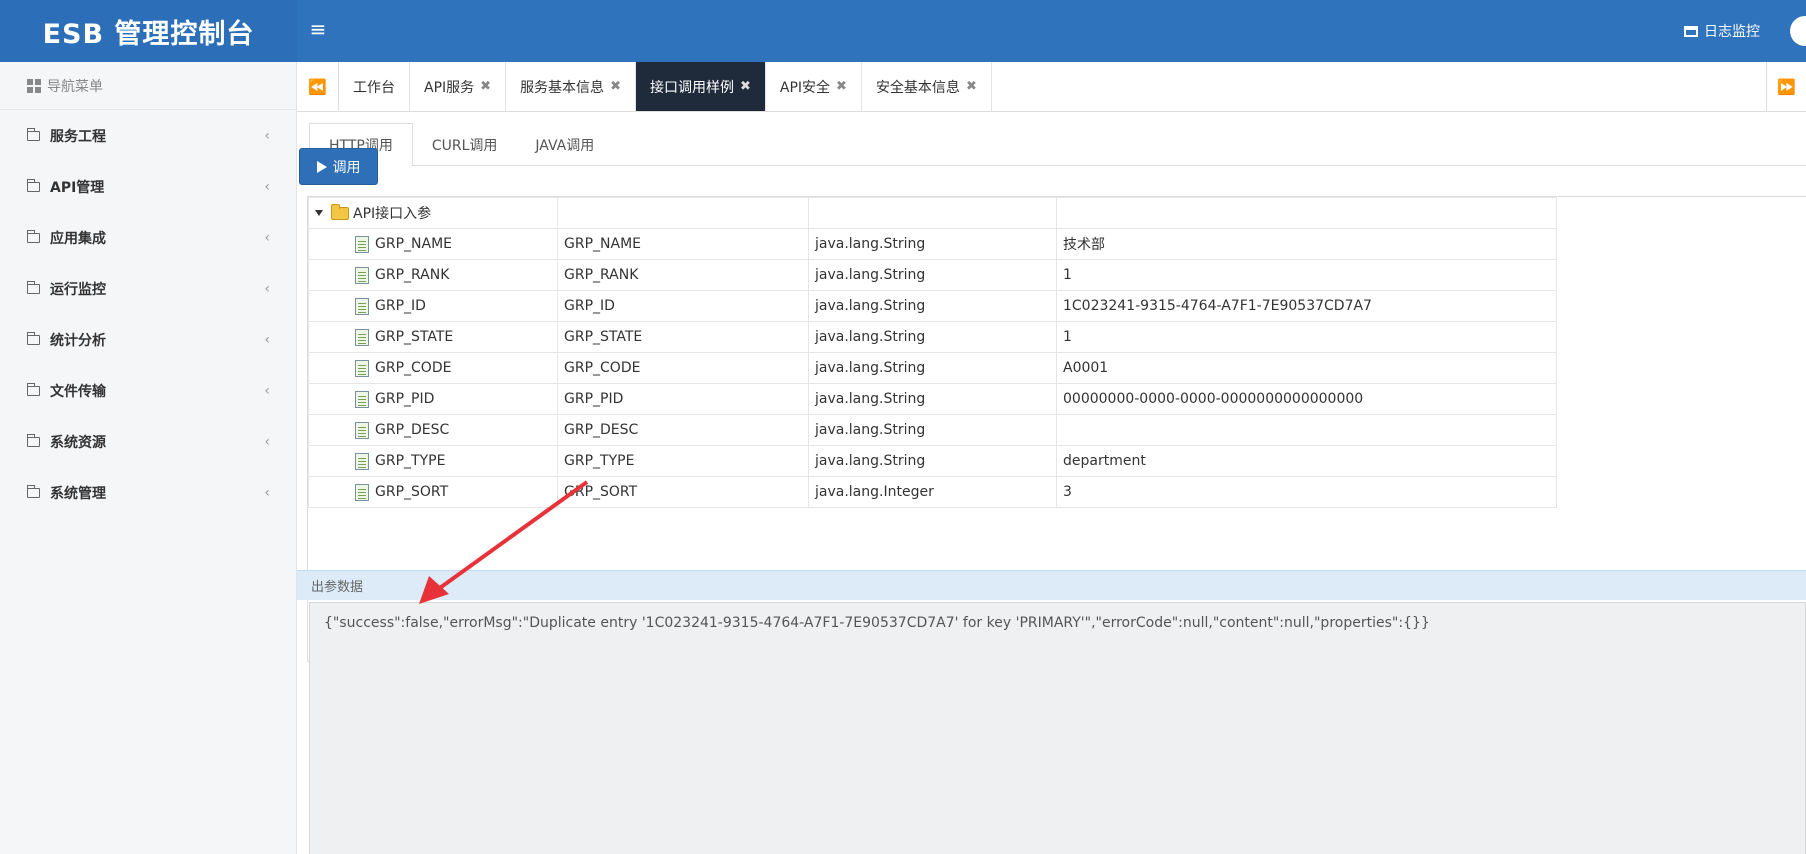  Describe the element at coordinates (78, 442) in the screenshot. I see `sidebar-item-label: 系统资源` at that location.